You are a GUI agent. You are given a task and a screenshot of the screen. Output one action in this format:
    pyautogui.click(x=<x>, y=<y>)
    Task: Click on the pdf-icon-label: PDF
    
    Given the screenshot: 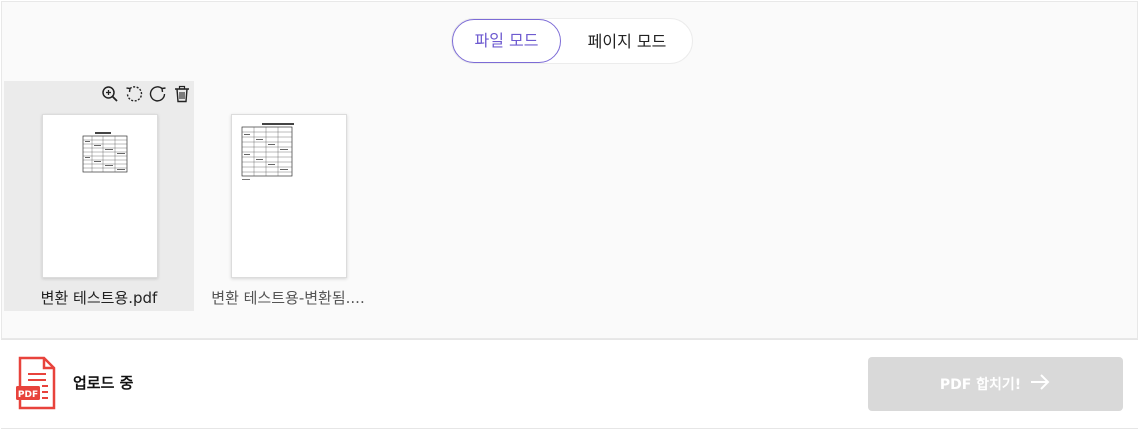 What is the action you would take?
    pyautogui.click(x=28, y=395)
    